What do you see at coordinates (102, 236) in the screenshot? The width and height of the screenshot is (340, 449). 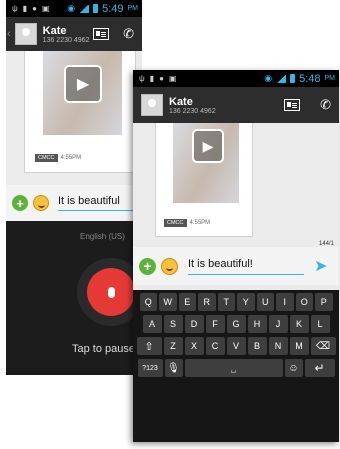 I see `voice-language: English (US)` at bounding box center [102, 236].